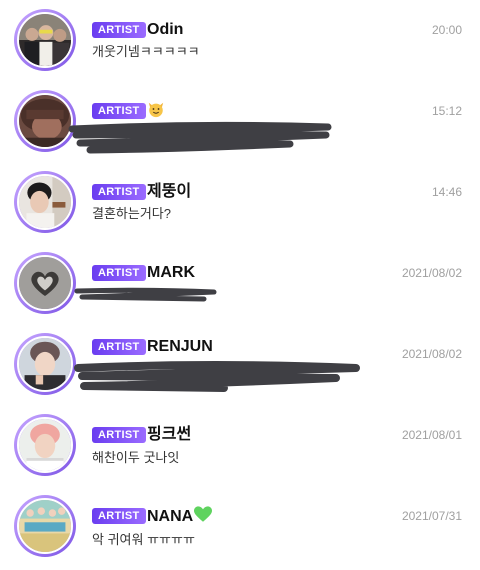 The image size is (480, 570). Describe the element at coordinates (431, 516) in the screenshot. I see `chat-timestamp: 2021/07/31` at that location.